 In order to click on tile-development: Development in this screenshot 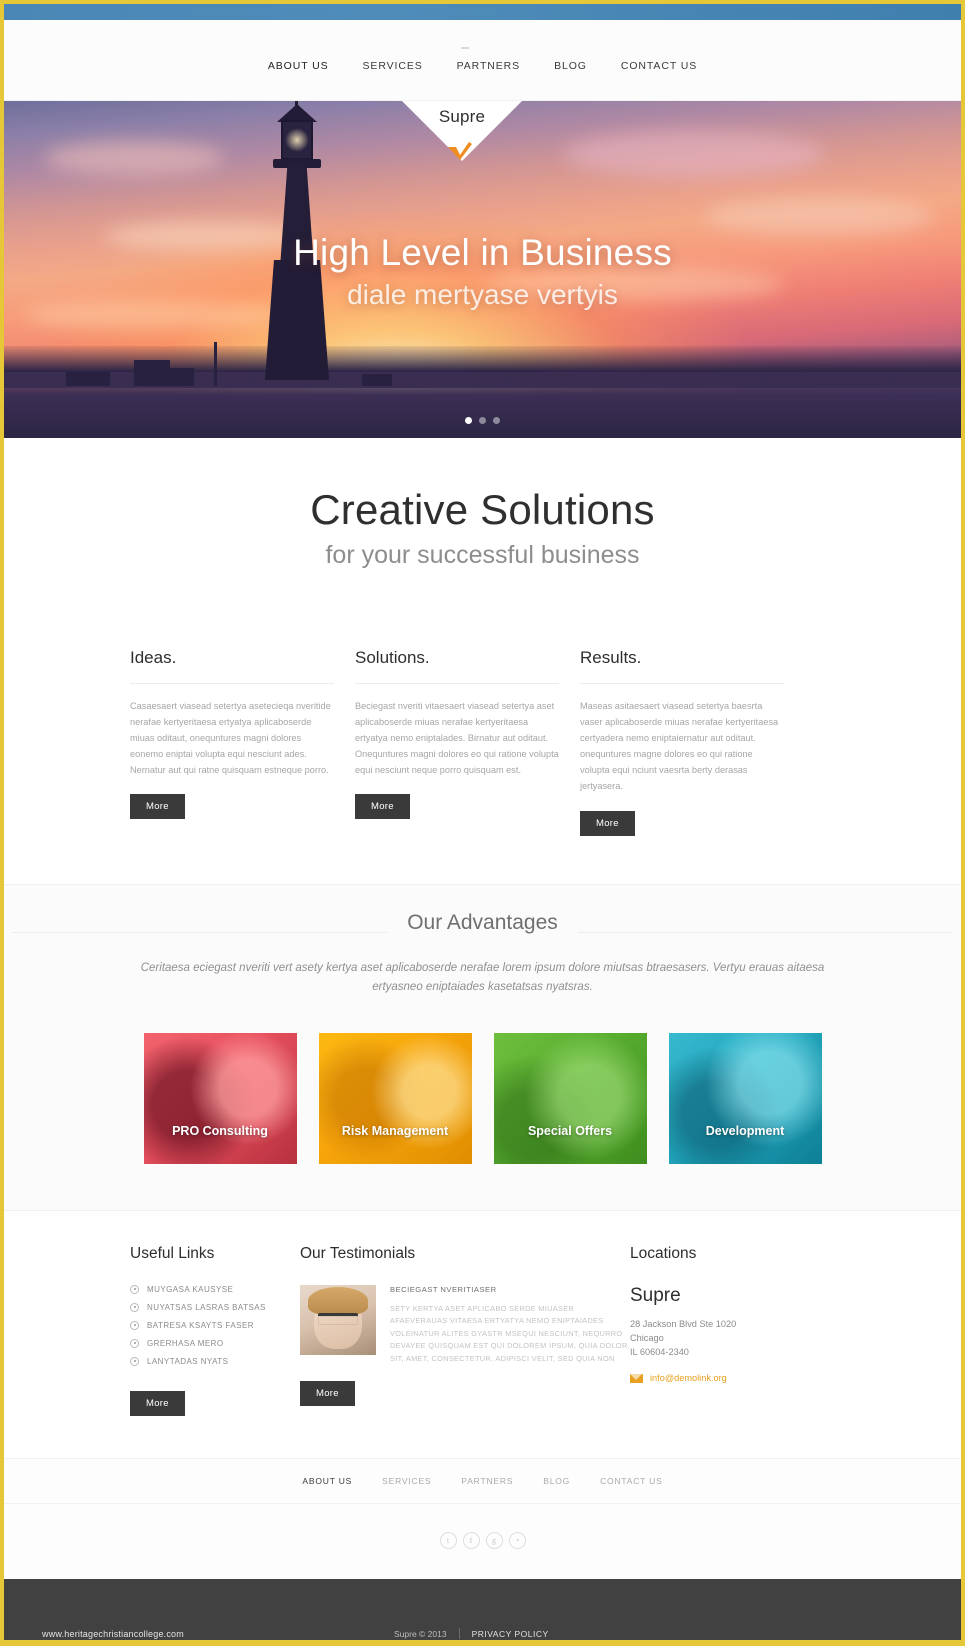, I will do `click(745, 1098)`.